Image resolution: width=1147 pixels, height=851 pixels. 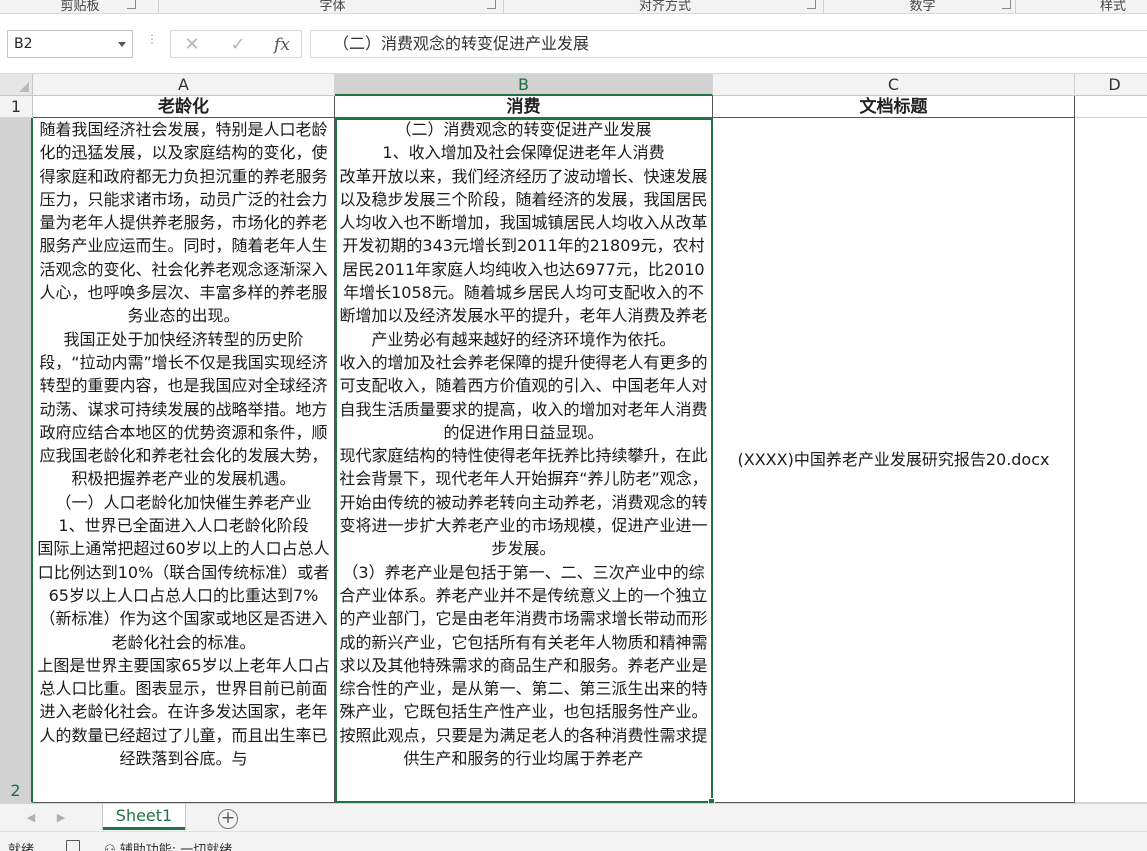 What do you see at coordinates (176, 847) in the screenshot?
I see `accessibility-label: 辅助功能: 一切就绪` at bounding box center [176, 847].